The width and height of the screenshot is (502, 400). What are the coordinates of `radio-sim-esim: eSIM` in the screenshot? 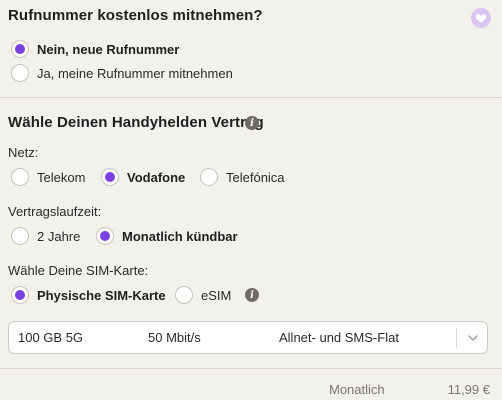 It's located at (203, 295).